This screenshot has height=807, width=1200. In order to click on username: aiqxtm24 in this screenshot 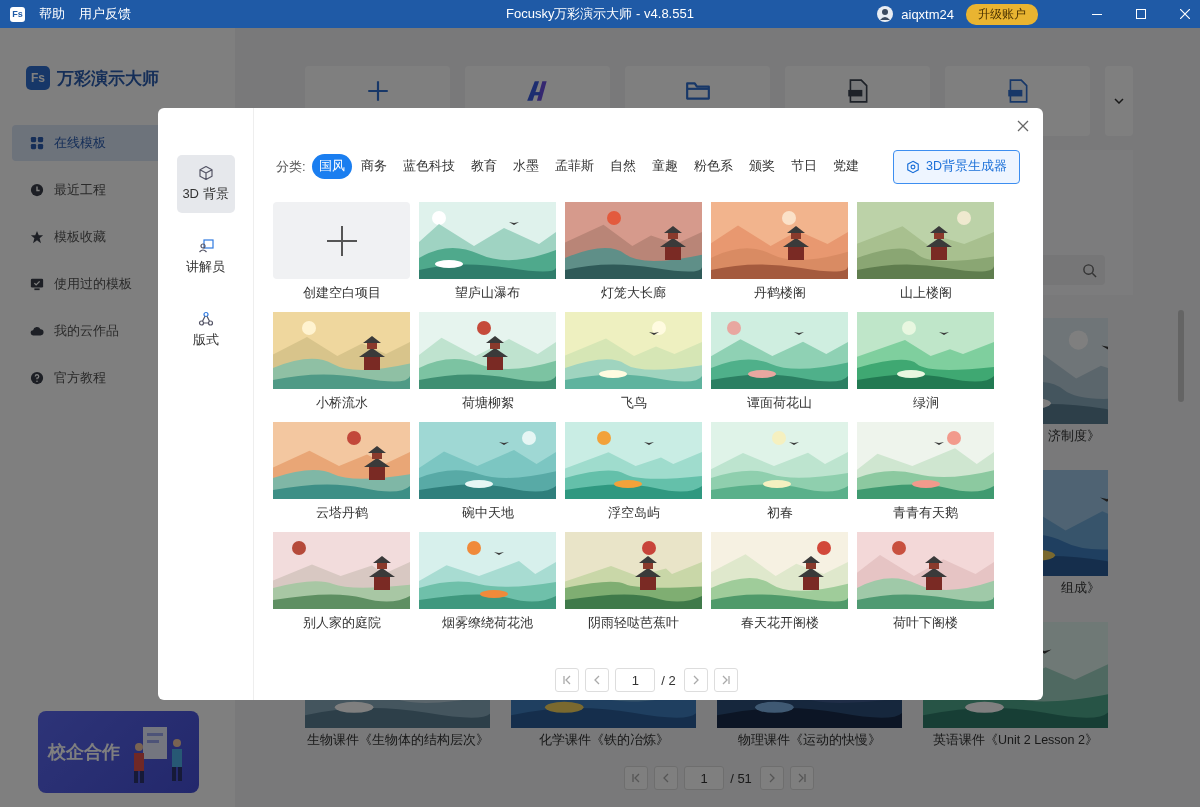, I will do `click(927, 14)`.